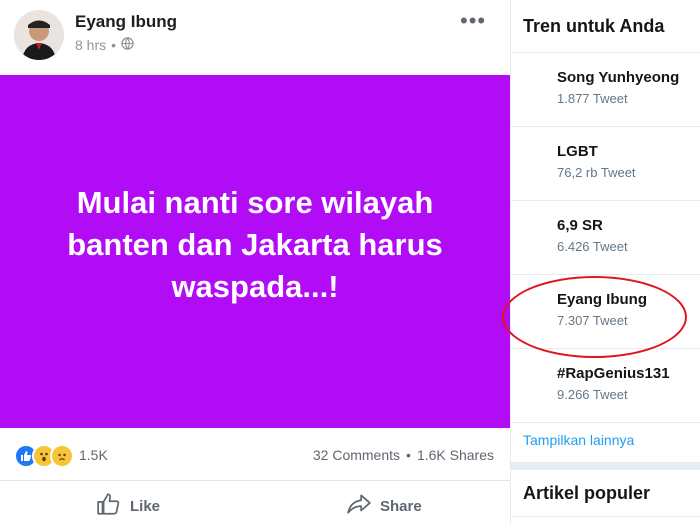 Image resolution: width=700 pixels, height=525 pixels. I want to click on show-more-link: Tampilkan lainnya, so click(578, 440).